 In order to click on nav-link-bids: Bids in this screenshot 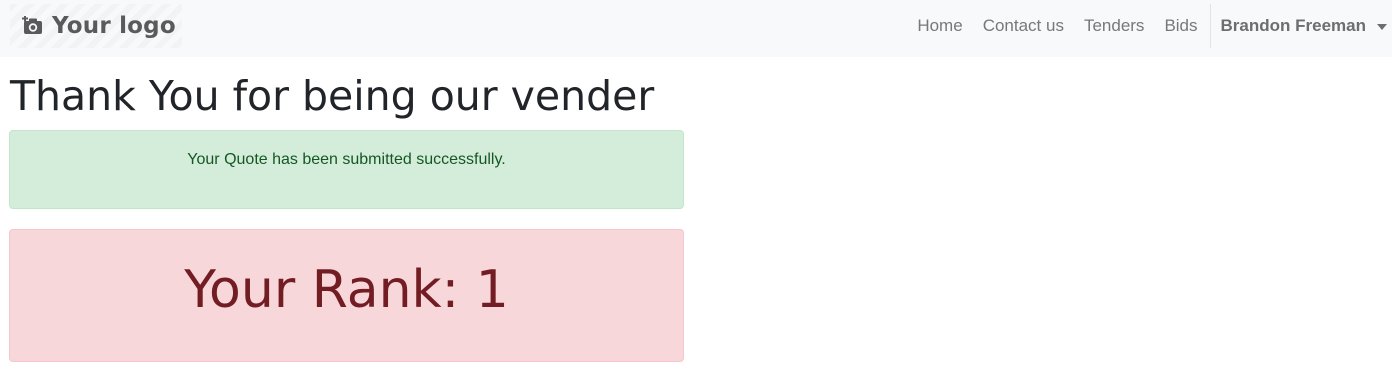, I will do `click(1180, 26)`.